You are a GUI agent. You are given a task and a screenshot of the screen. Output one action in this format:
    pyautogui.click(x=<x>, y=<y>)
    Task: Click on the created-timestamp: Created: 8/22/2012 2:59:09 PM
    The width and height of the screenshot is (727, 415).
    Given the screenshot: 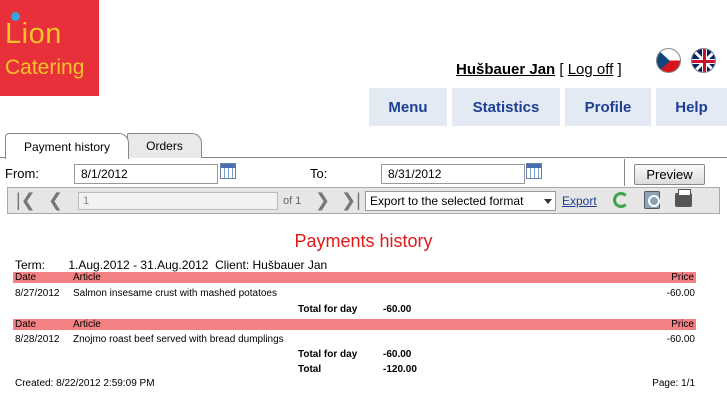 What is the action you would take?
    pyautogui.click(x=85, y=383)
    